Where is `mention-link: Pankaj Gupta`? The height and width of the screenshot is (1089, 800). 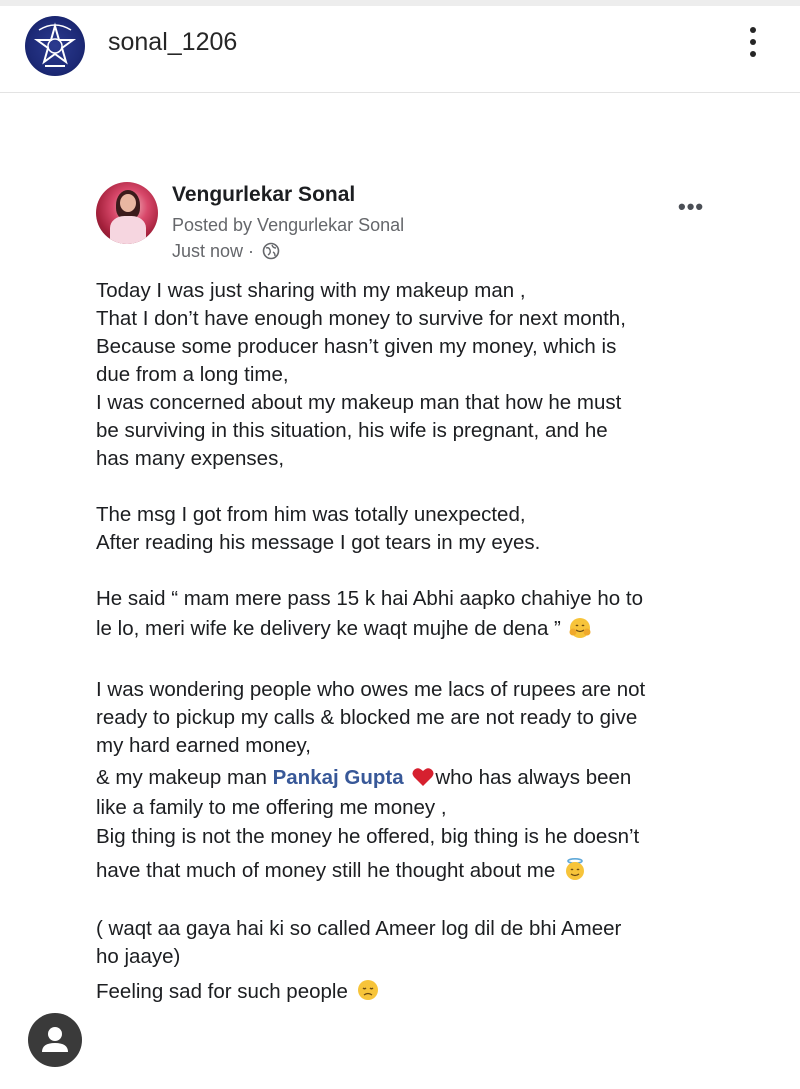 mention-link: Pankaj Gupta is located at coordinates (338, 777).